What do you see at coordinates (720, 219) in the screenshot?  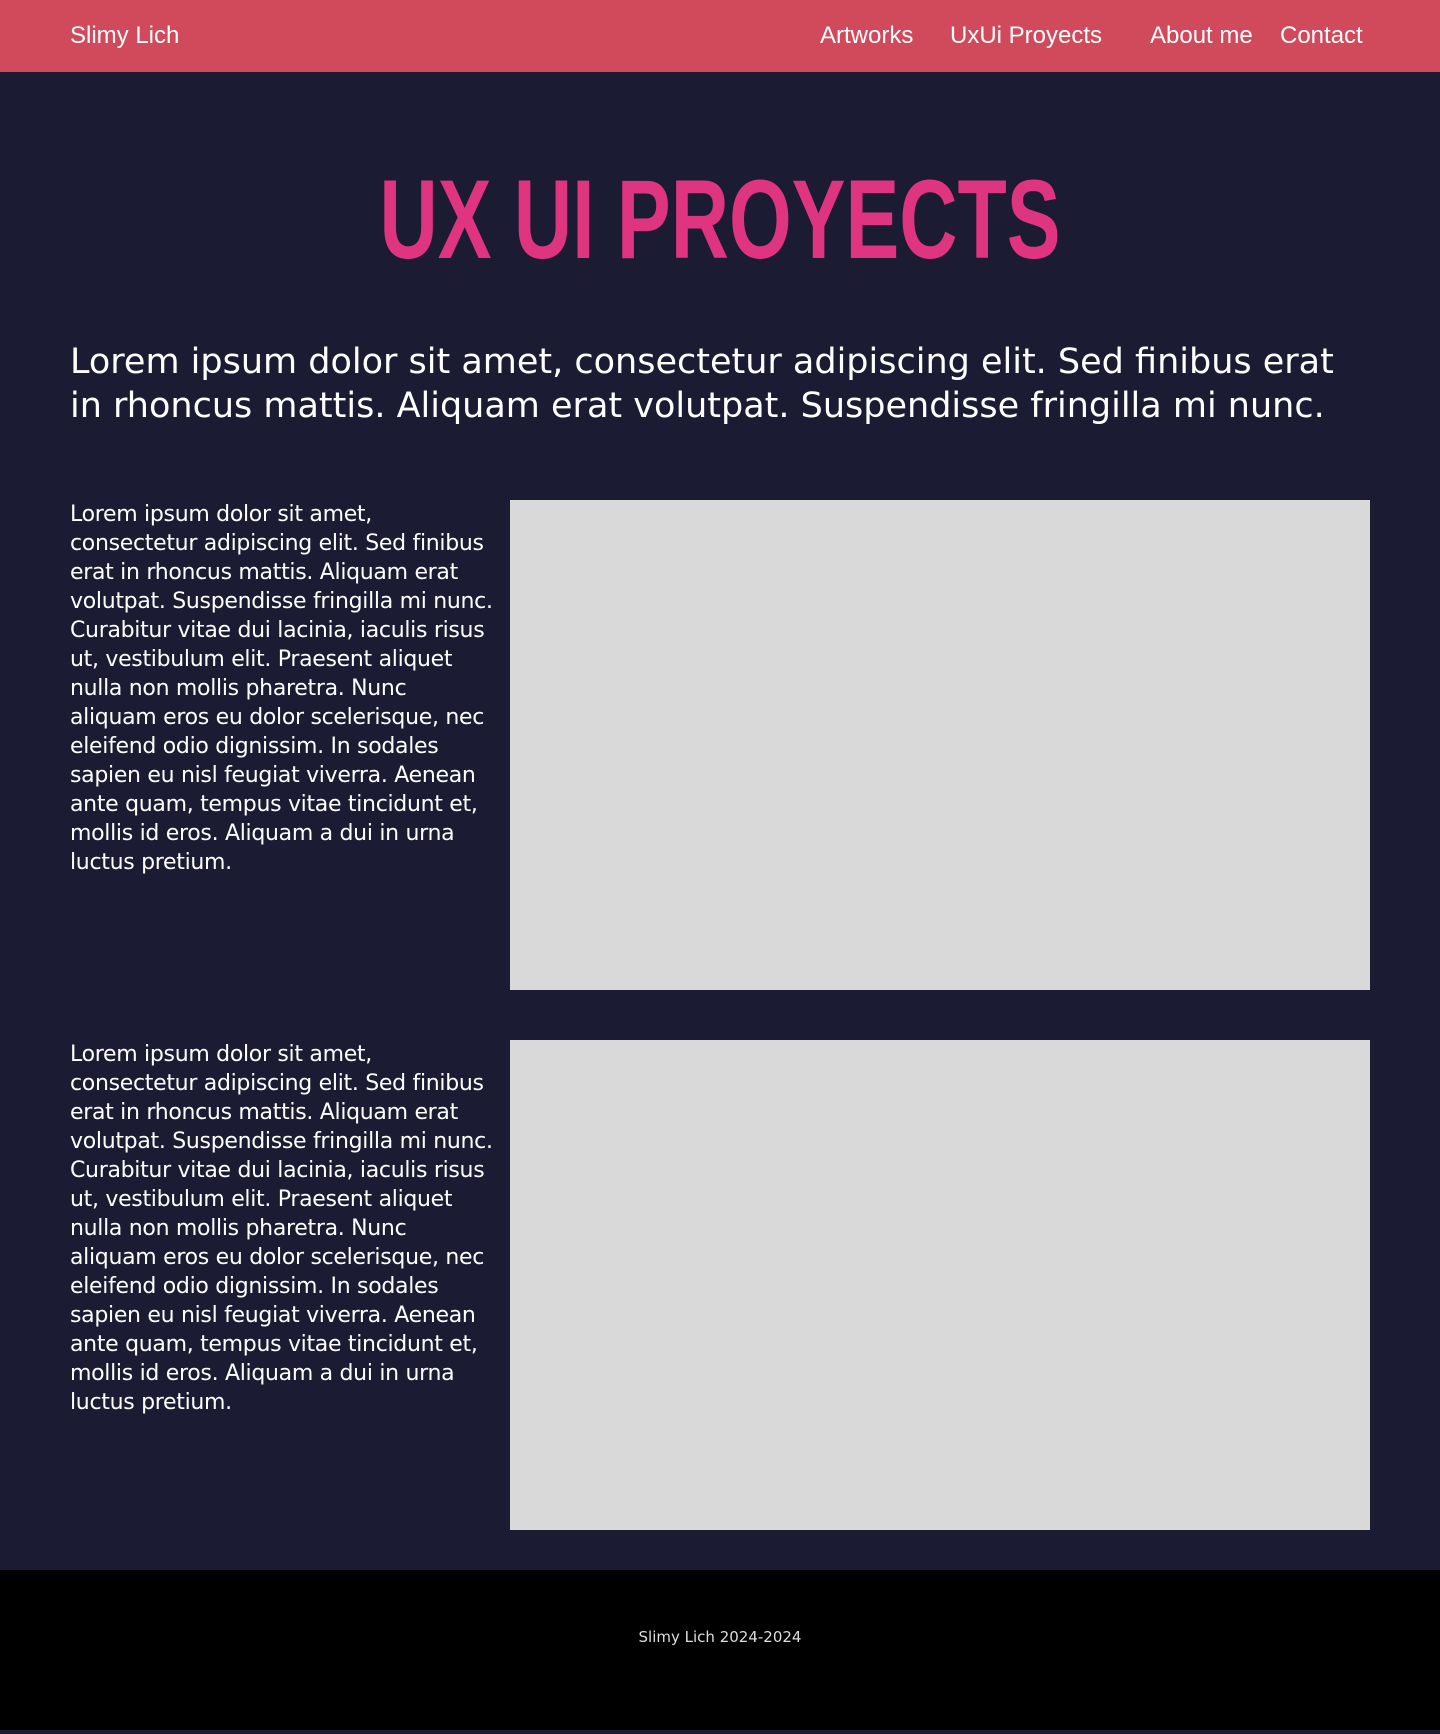 I see `page-title: UX UI PROYECTS` at bounding box center [720, 219].